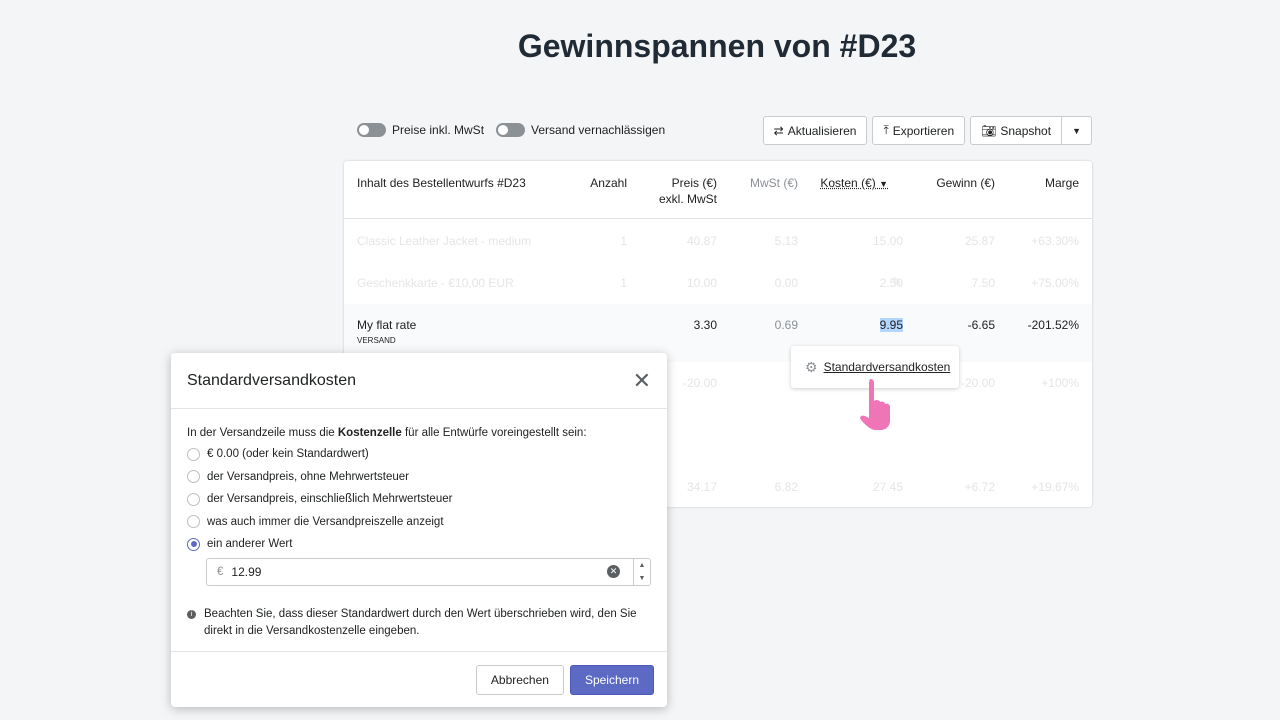 Image resolution: width=1280 pixels, height=720 pixels. I want to click on default-shipping-cost-link: Standardversandkosten, so click(887, 367).